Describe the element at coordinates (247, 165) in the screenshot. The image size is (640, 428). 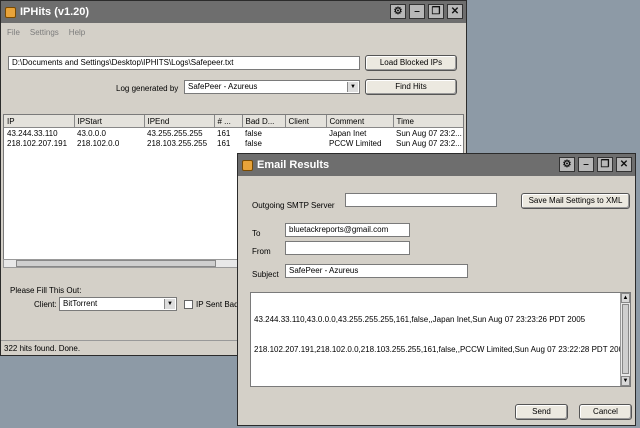
I see `email-app-icon` at that location.